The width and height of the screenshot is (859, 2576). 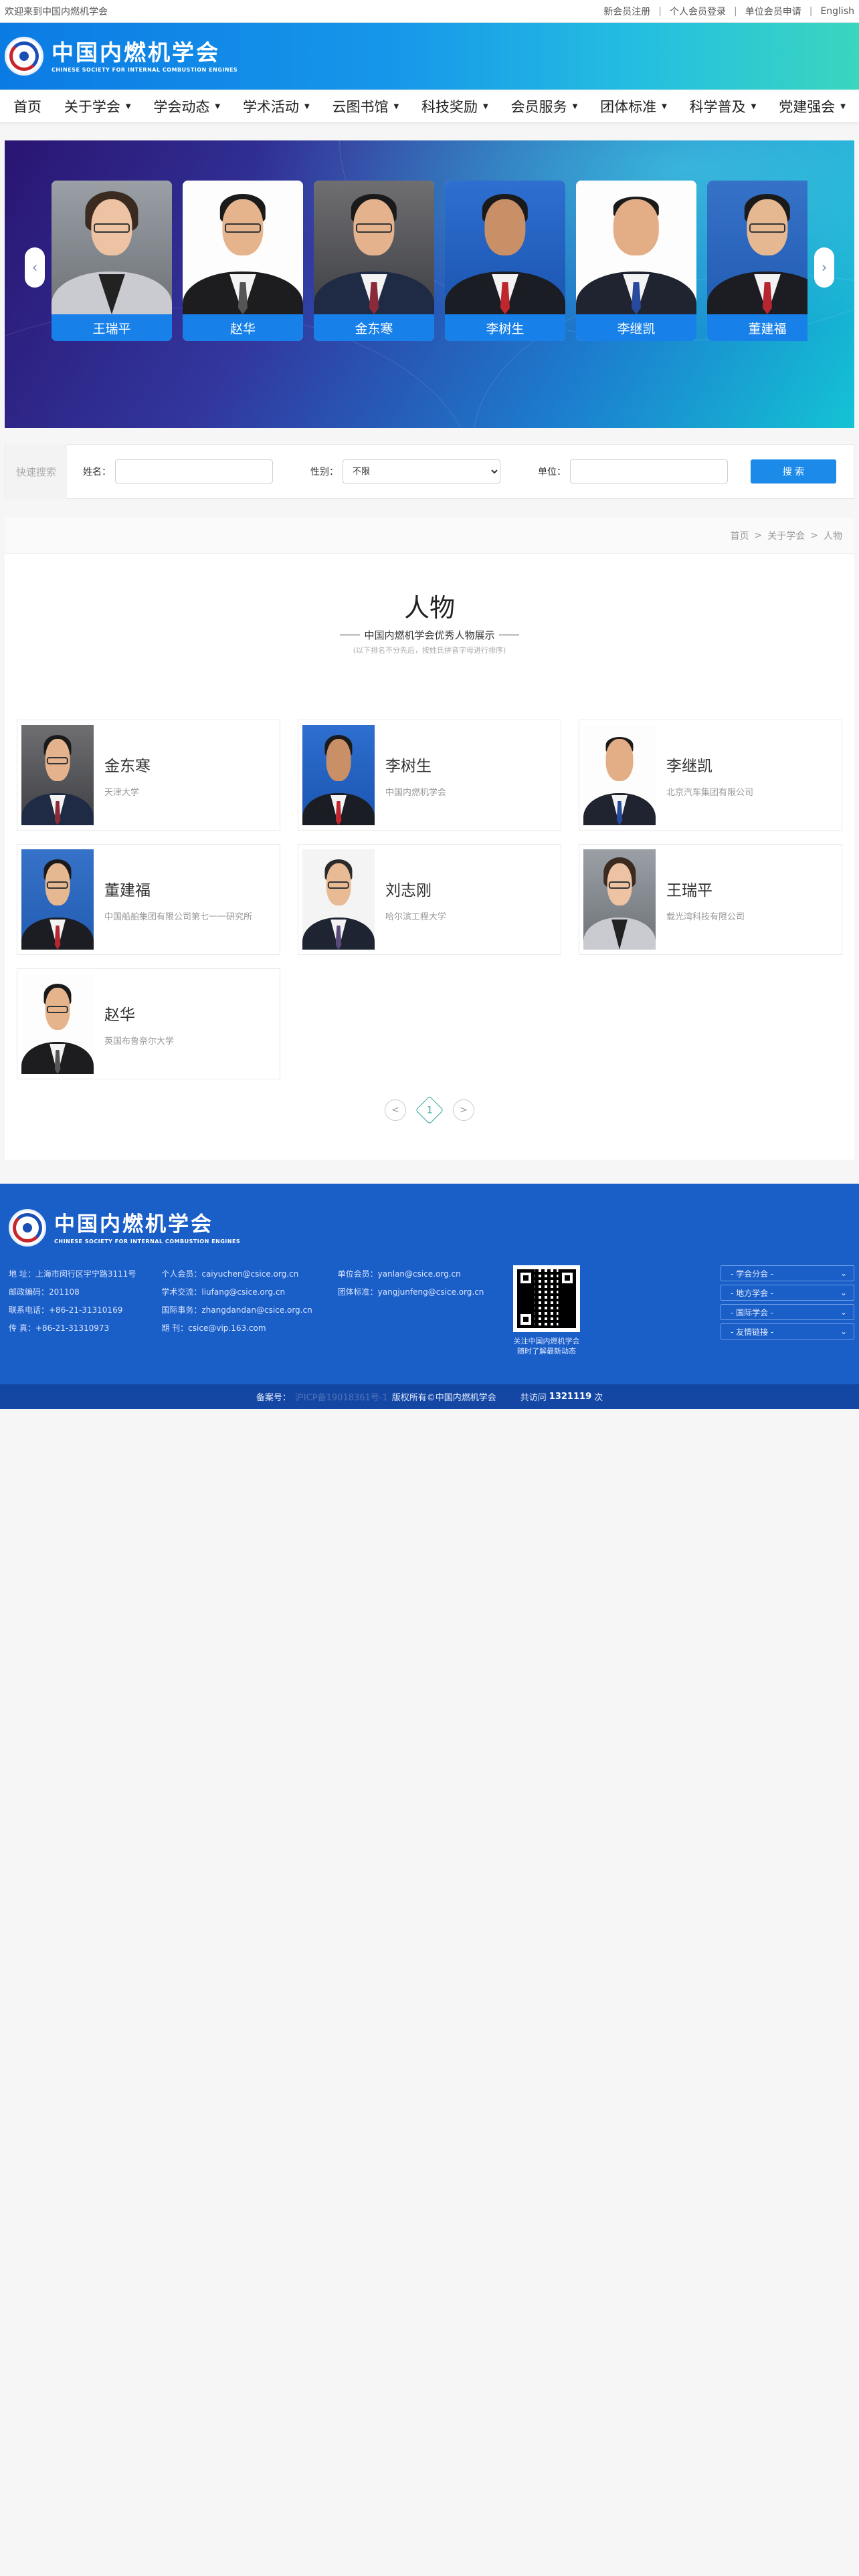 What do you see at coordinates (710, 776) in the screenshot?
I see `person-card: 李继凯 北京汽车集团有限公司` at bounding box center [710, 776].